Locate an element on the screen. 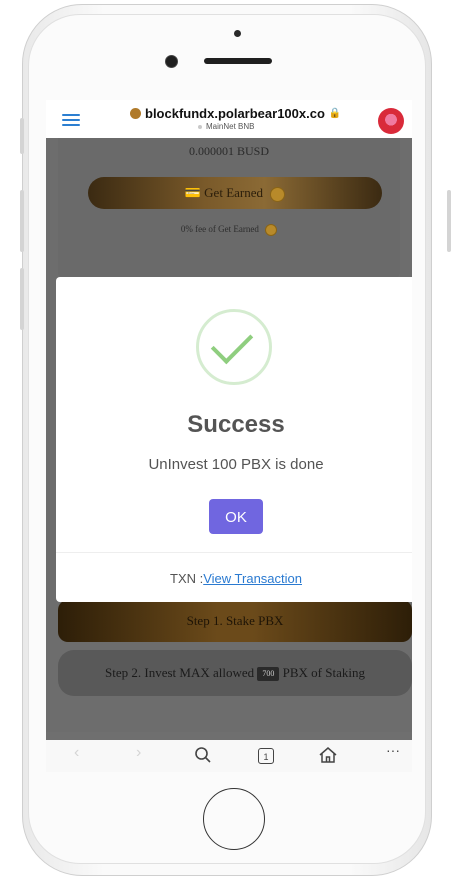 The width and height of the screenshot is (455, 880). site-favicon-icon is located at coordinates (135, 113).